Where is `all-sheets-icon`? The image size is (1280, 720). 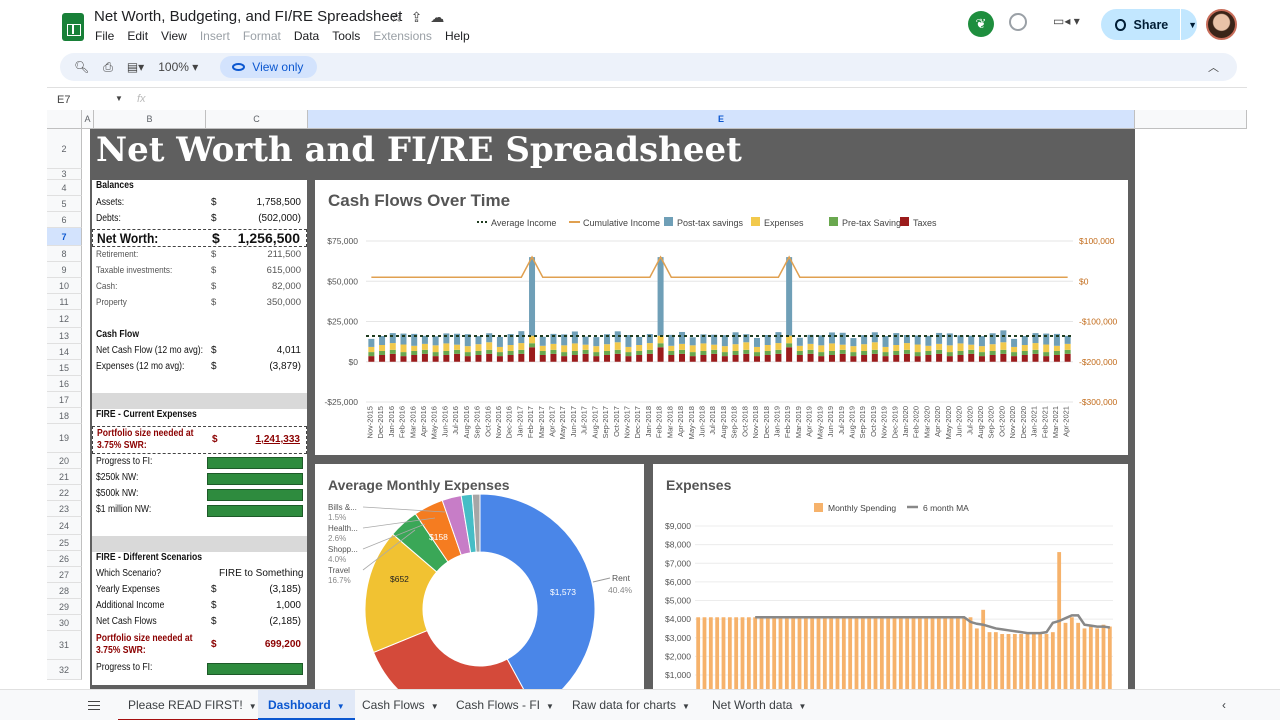 all-sheets-icon is located at coordinates (94, 705).